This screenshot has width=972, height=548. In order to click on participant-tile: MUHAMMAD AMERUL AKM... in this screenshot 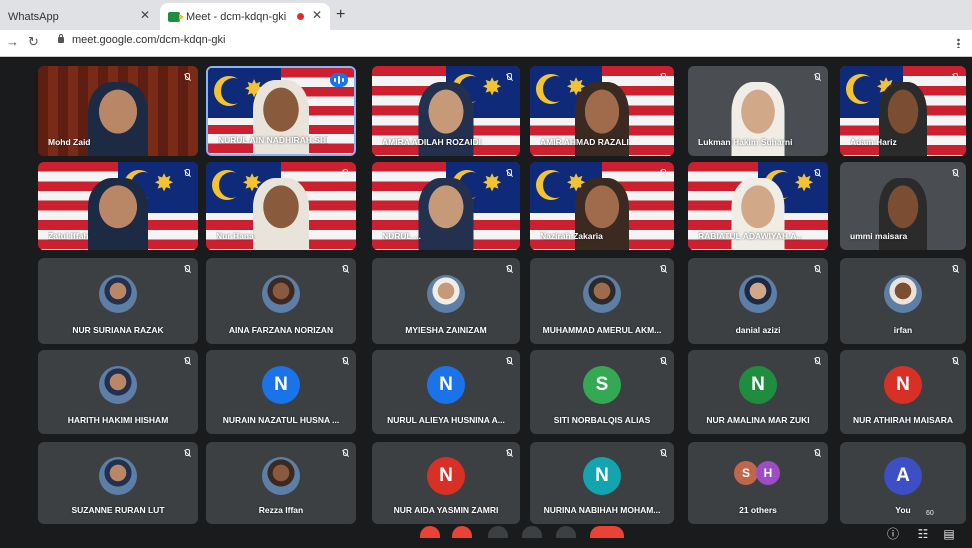, I will do `click(602, 301)`.